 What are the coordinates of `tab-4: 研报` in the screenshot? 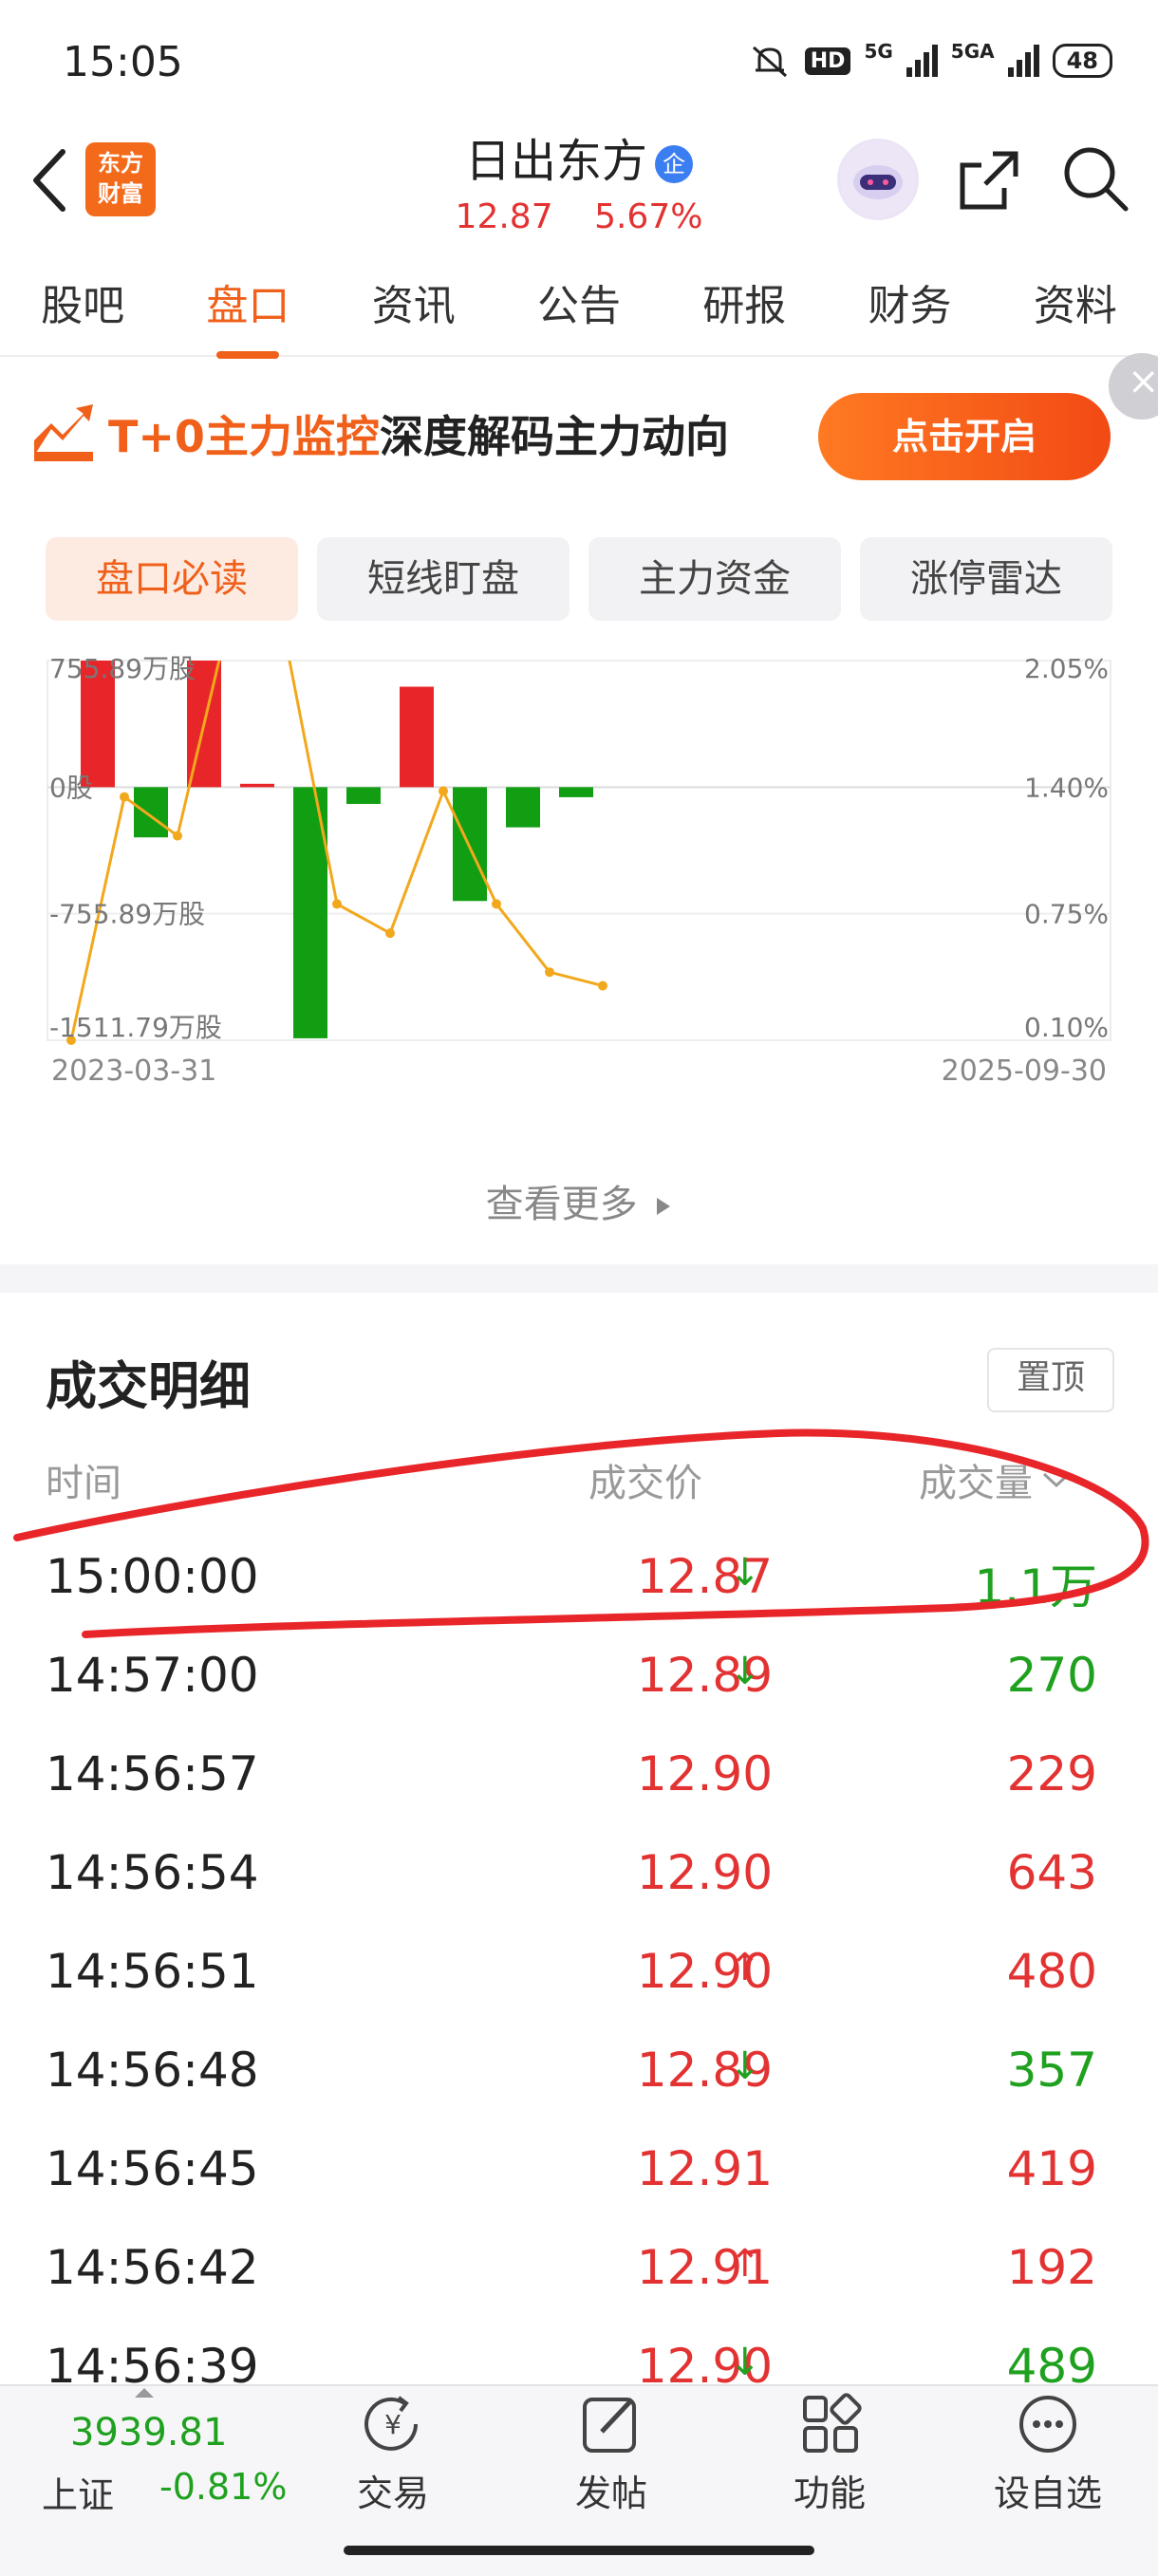 It's located at (744, 301).